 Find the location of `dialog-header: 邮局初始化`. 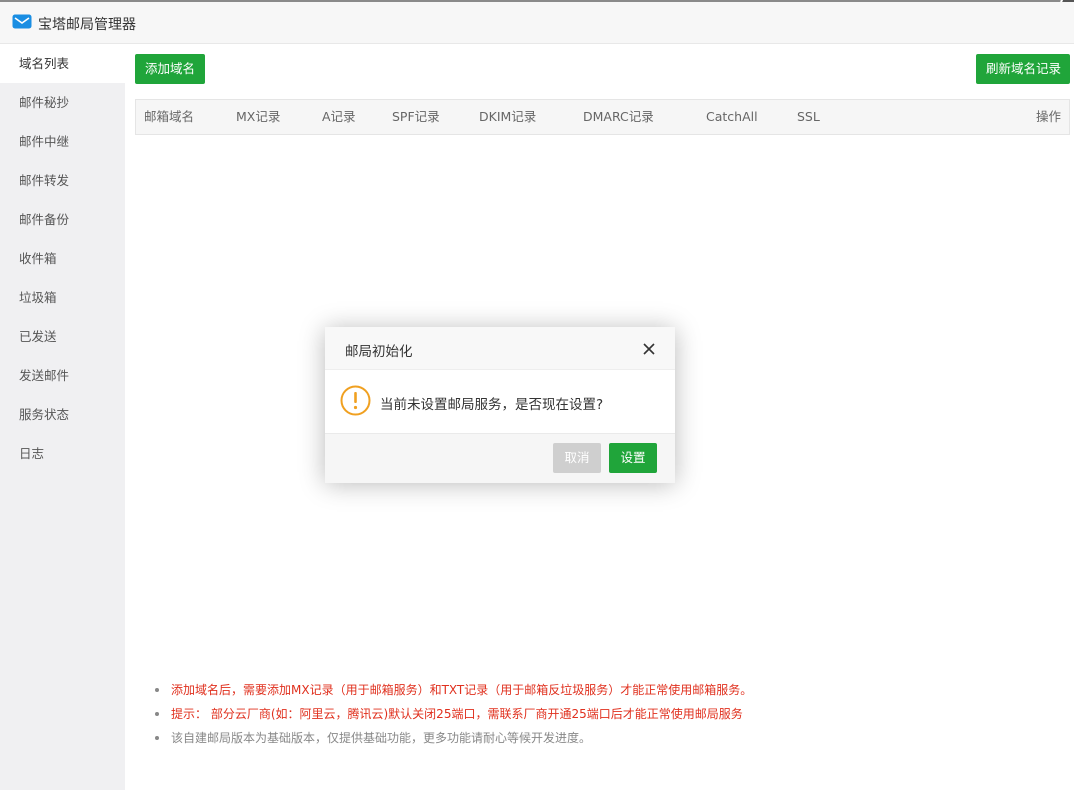

dialog-header: 邮局初始化 is located at coordinates (500, 348).